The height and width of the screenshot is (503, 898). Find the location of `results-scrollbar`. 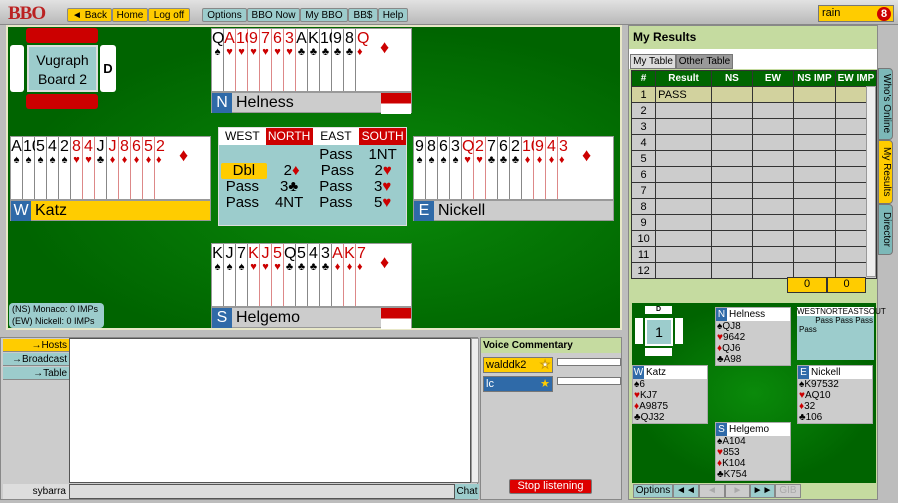

results-scrollbar is located at coordinates (871, 181).